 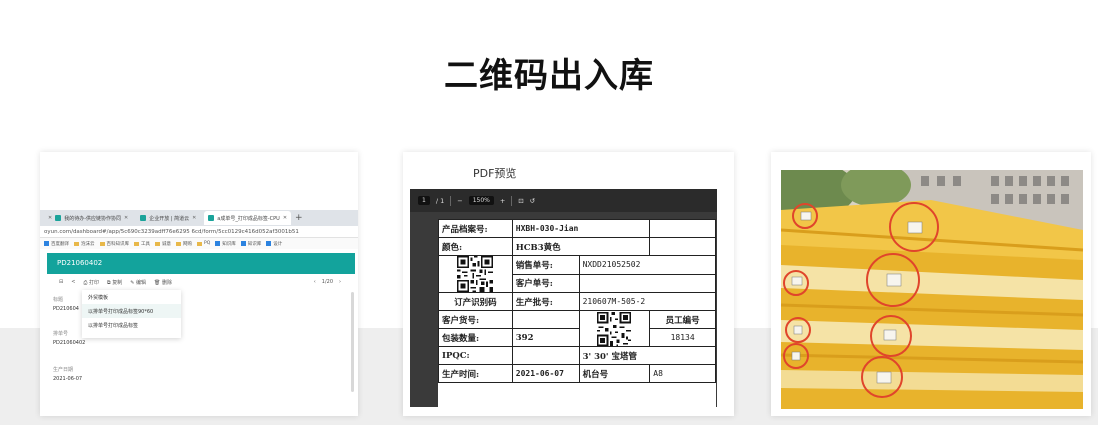 I want to click on plus-icon: +, so click(x=502, y=201).